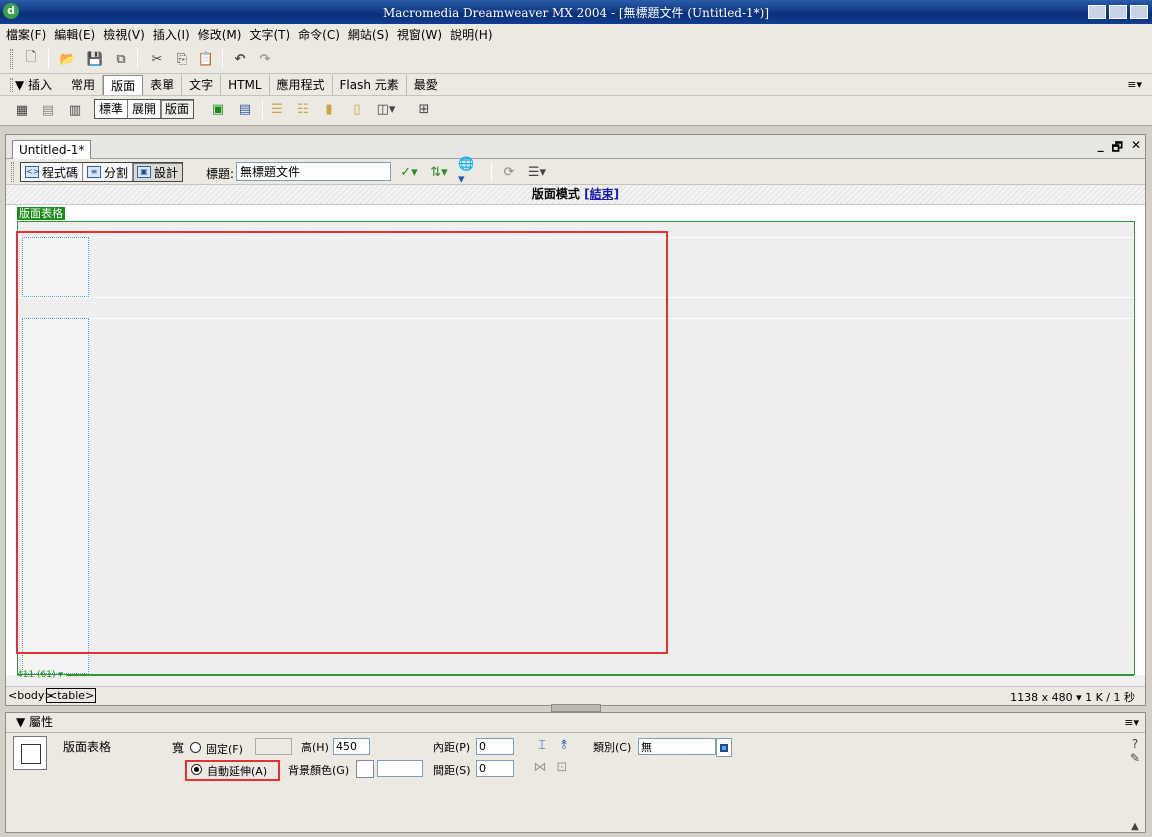 The image size is (1152, 837). What do you see at coordinates (329, 109) in the screenshot?
I see `insert-column-left-icon: ▮` at bounding box center [329, 109].